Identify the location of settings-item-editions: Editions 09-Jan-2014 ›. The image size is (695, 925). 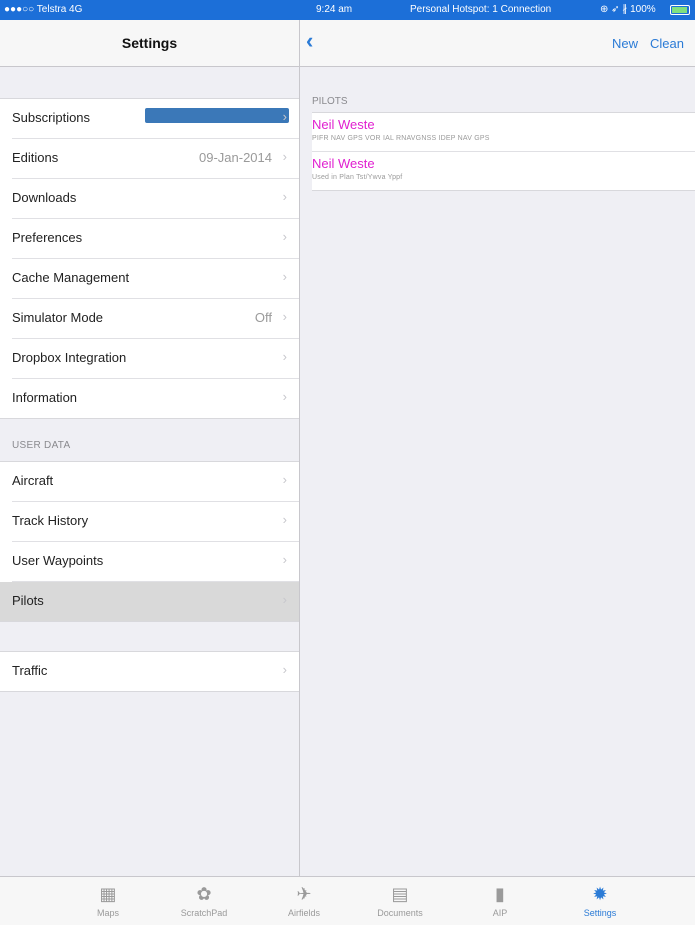
(155, 159).